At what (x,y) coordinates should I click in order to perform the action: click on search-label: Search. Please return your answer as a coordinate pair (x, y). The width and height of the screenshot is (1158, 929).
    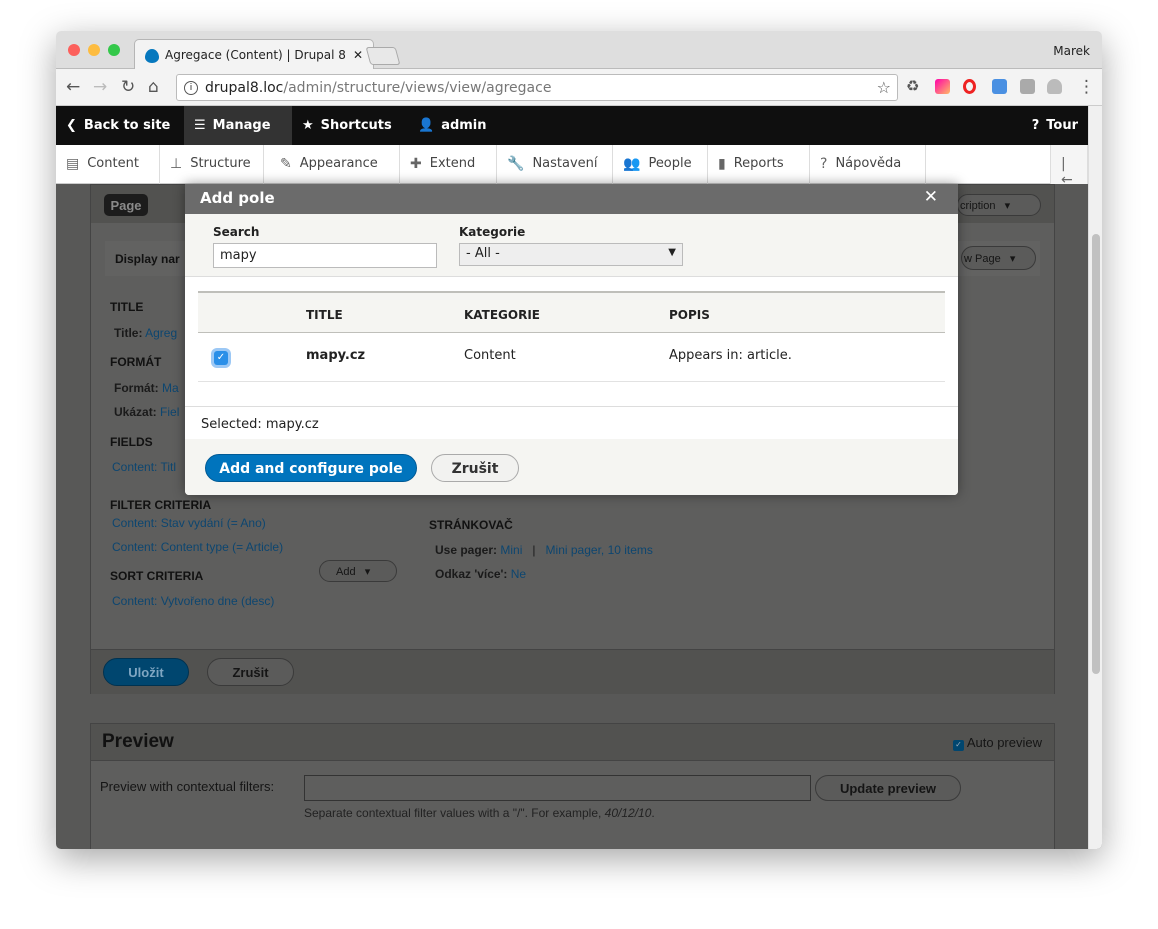
    Looking at the image, I should click on (236, 232).